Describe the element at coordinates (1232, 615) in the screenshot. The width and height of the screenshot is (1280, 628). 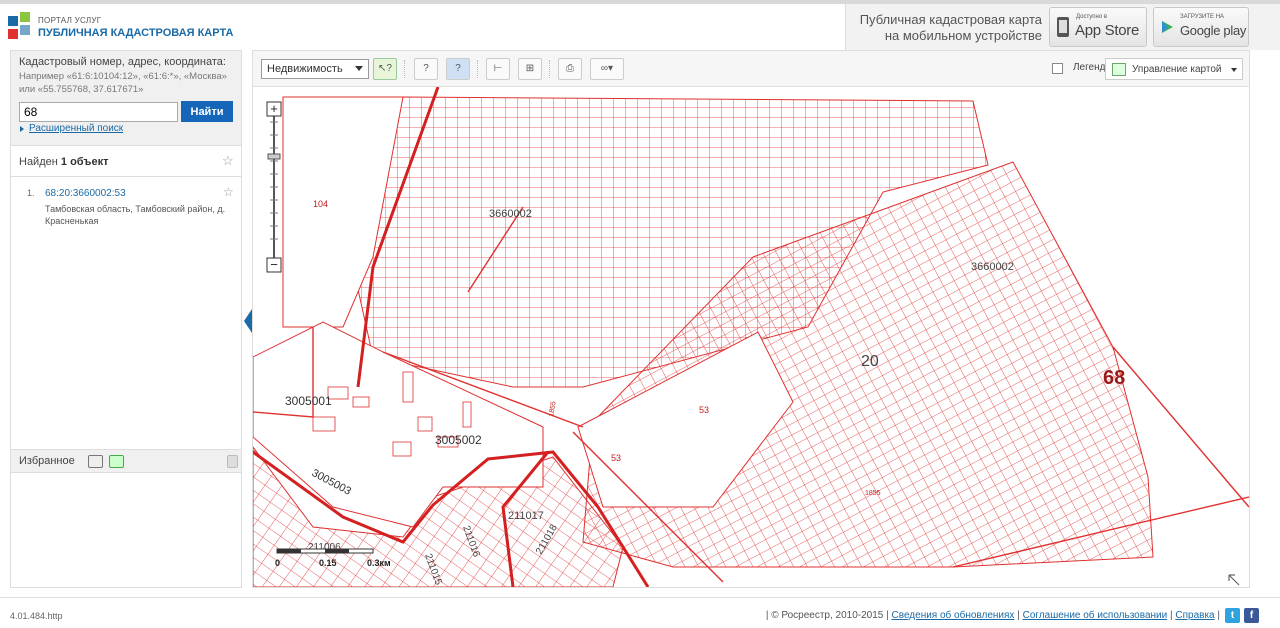
I see `twitter-icon: t` at that location.